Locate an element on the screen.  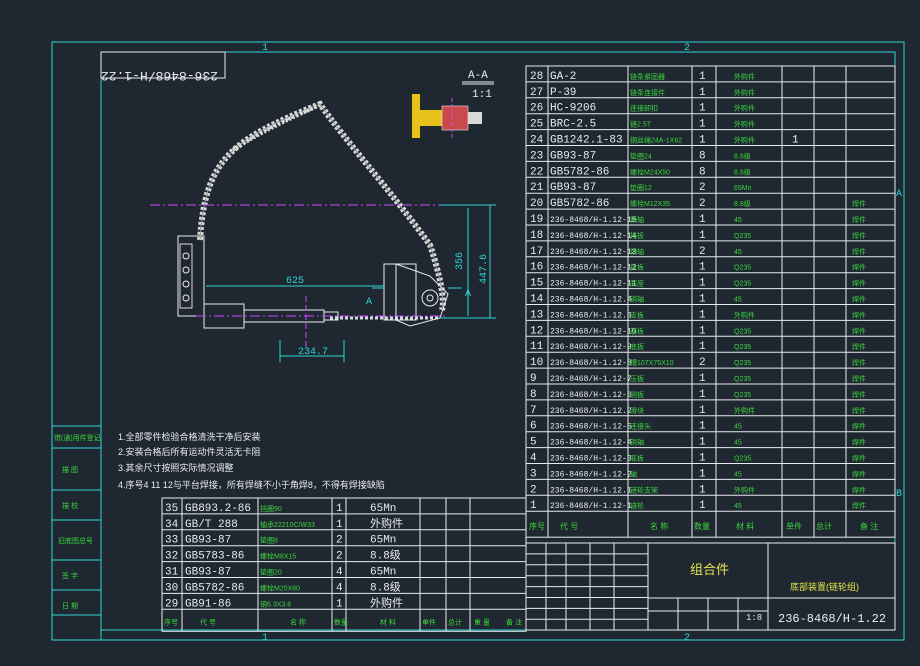
part-name: 销轴 is located at coordinates (637, 251).